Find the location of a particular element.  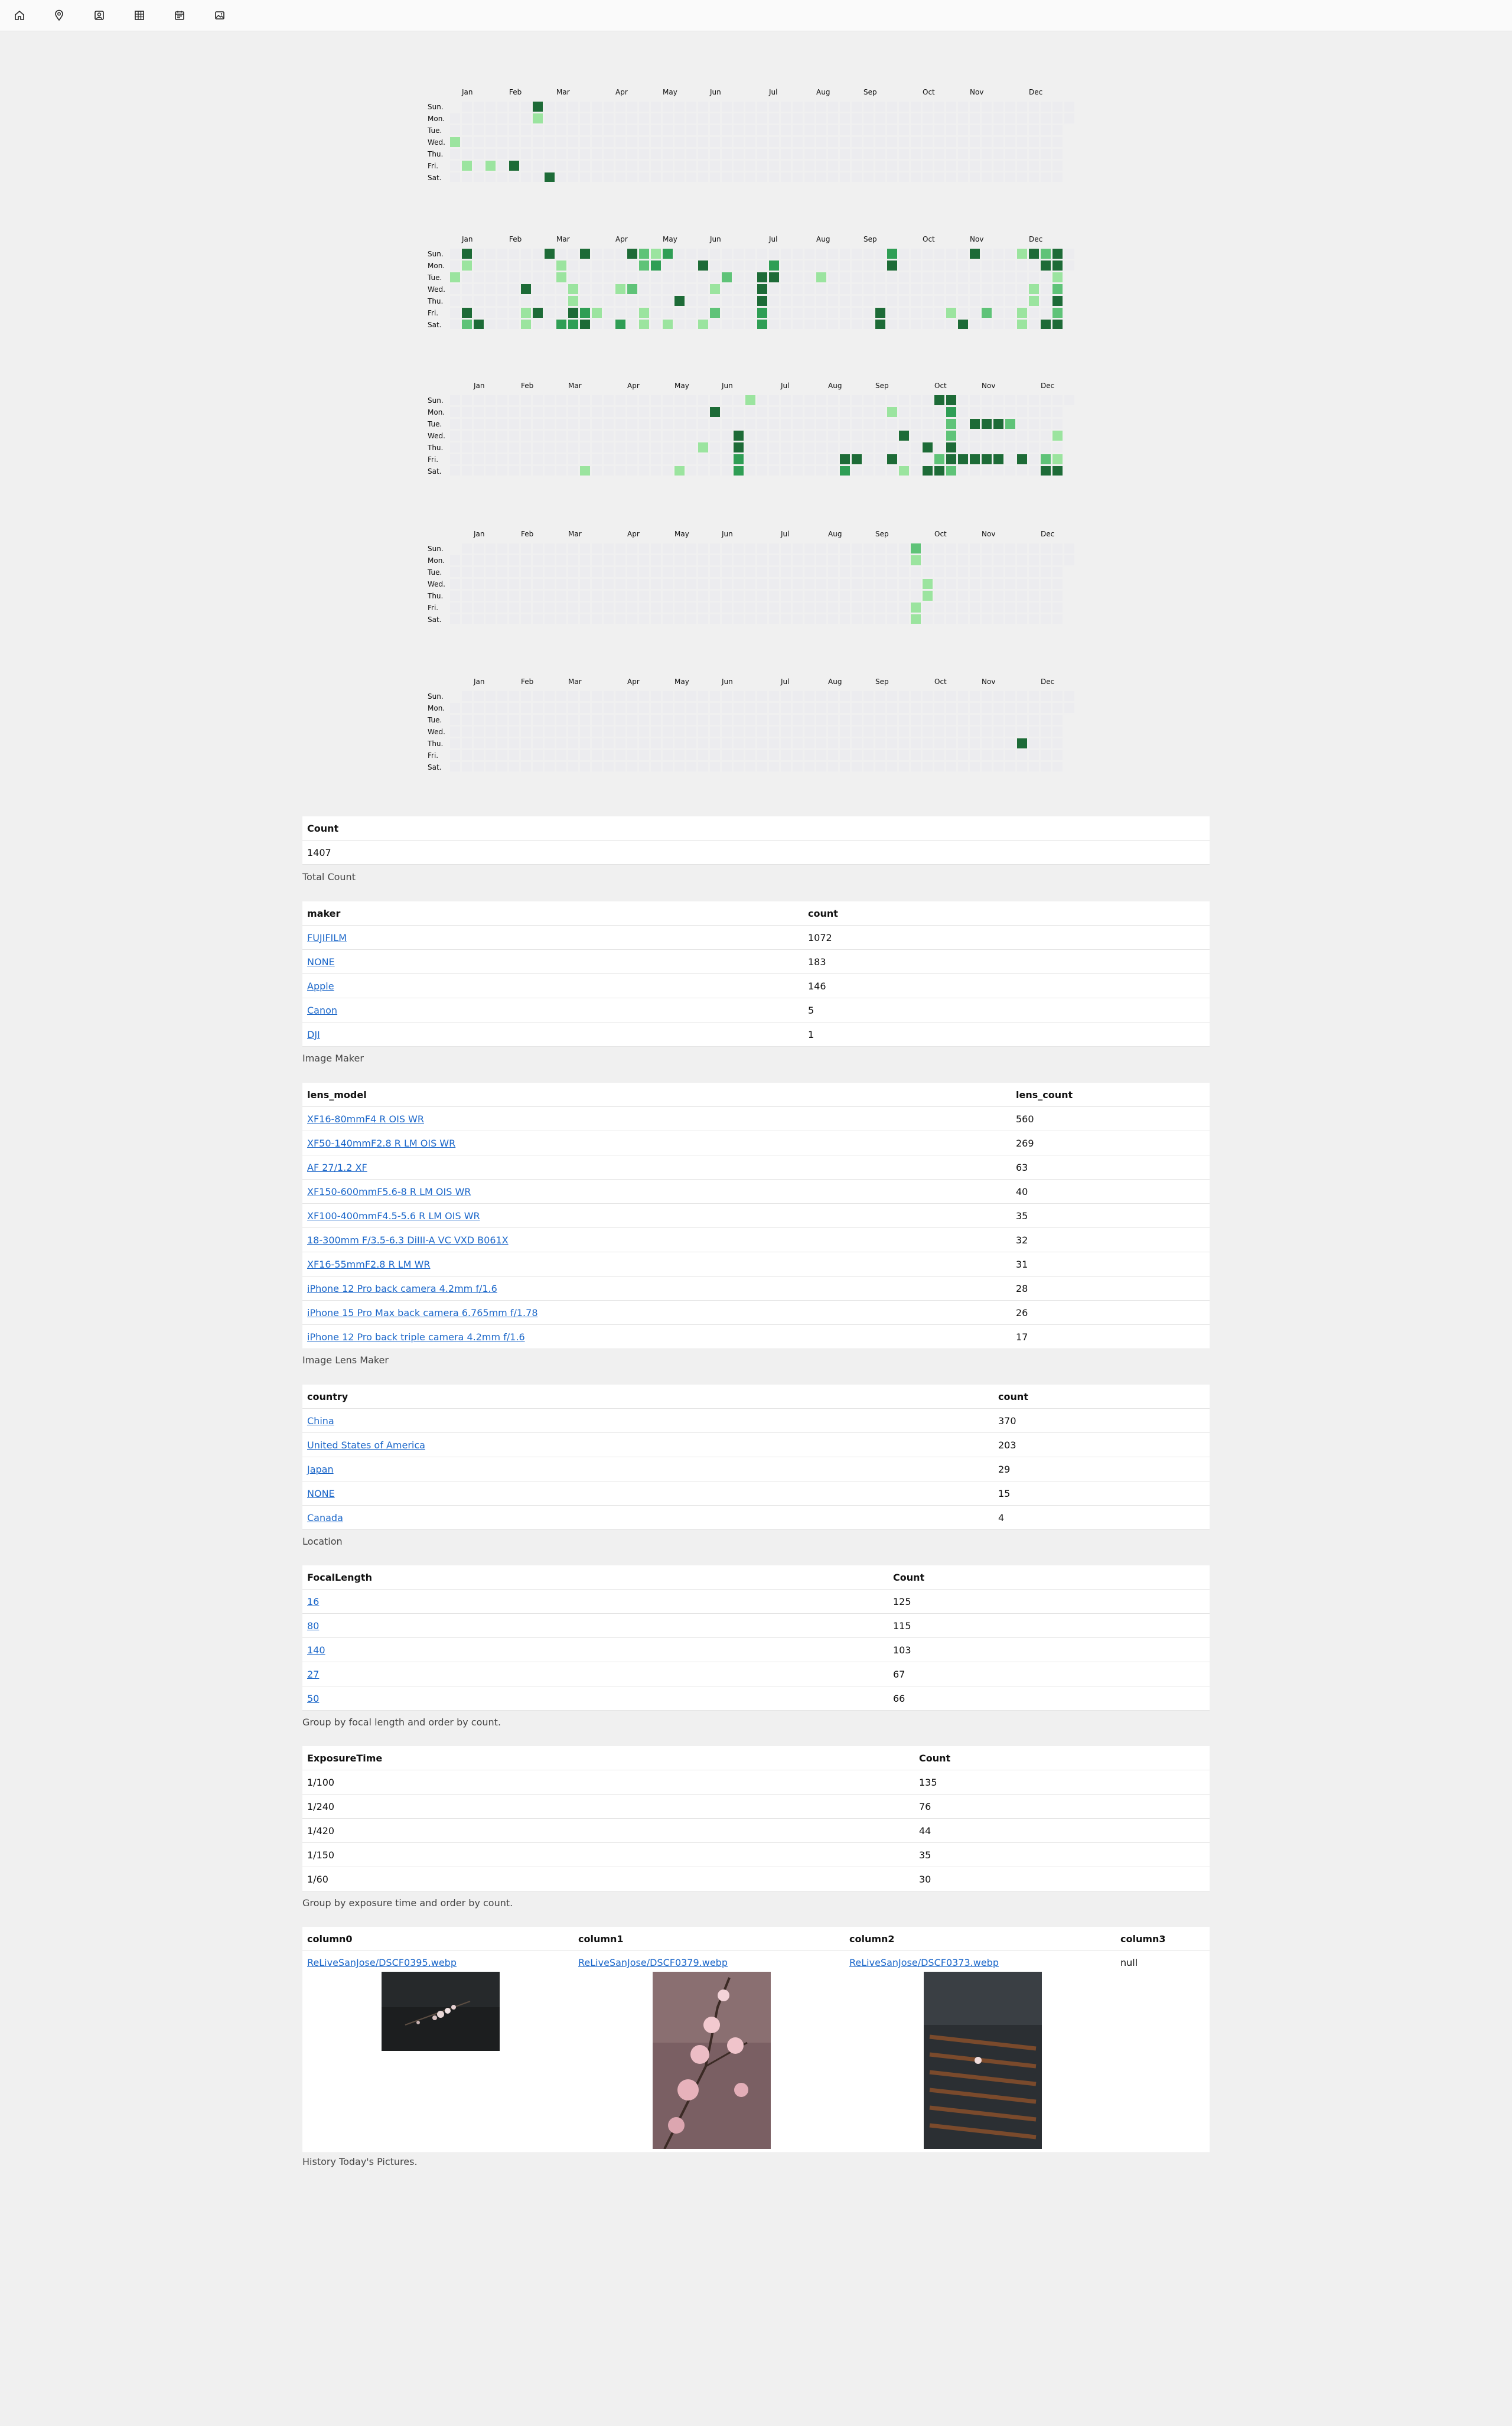

focal-length-link: 140 is located at coordinates (316, 1650).